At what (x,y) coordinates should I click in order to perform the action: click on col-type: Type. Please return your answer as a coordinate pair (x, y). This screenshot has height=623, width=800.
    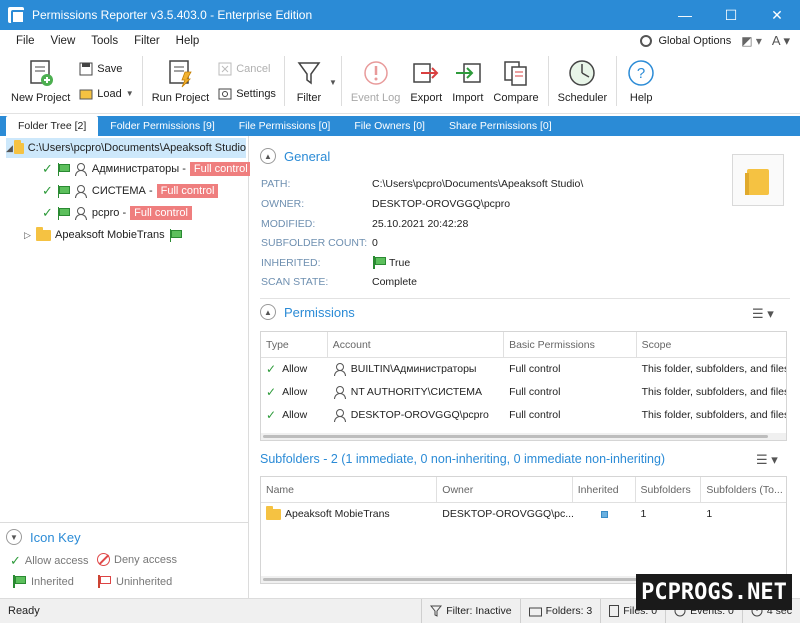
    Looking at the image, I should click on (294, 344).